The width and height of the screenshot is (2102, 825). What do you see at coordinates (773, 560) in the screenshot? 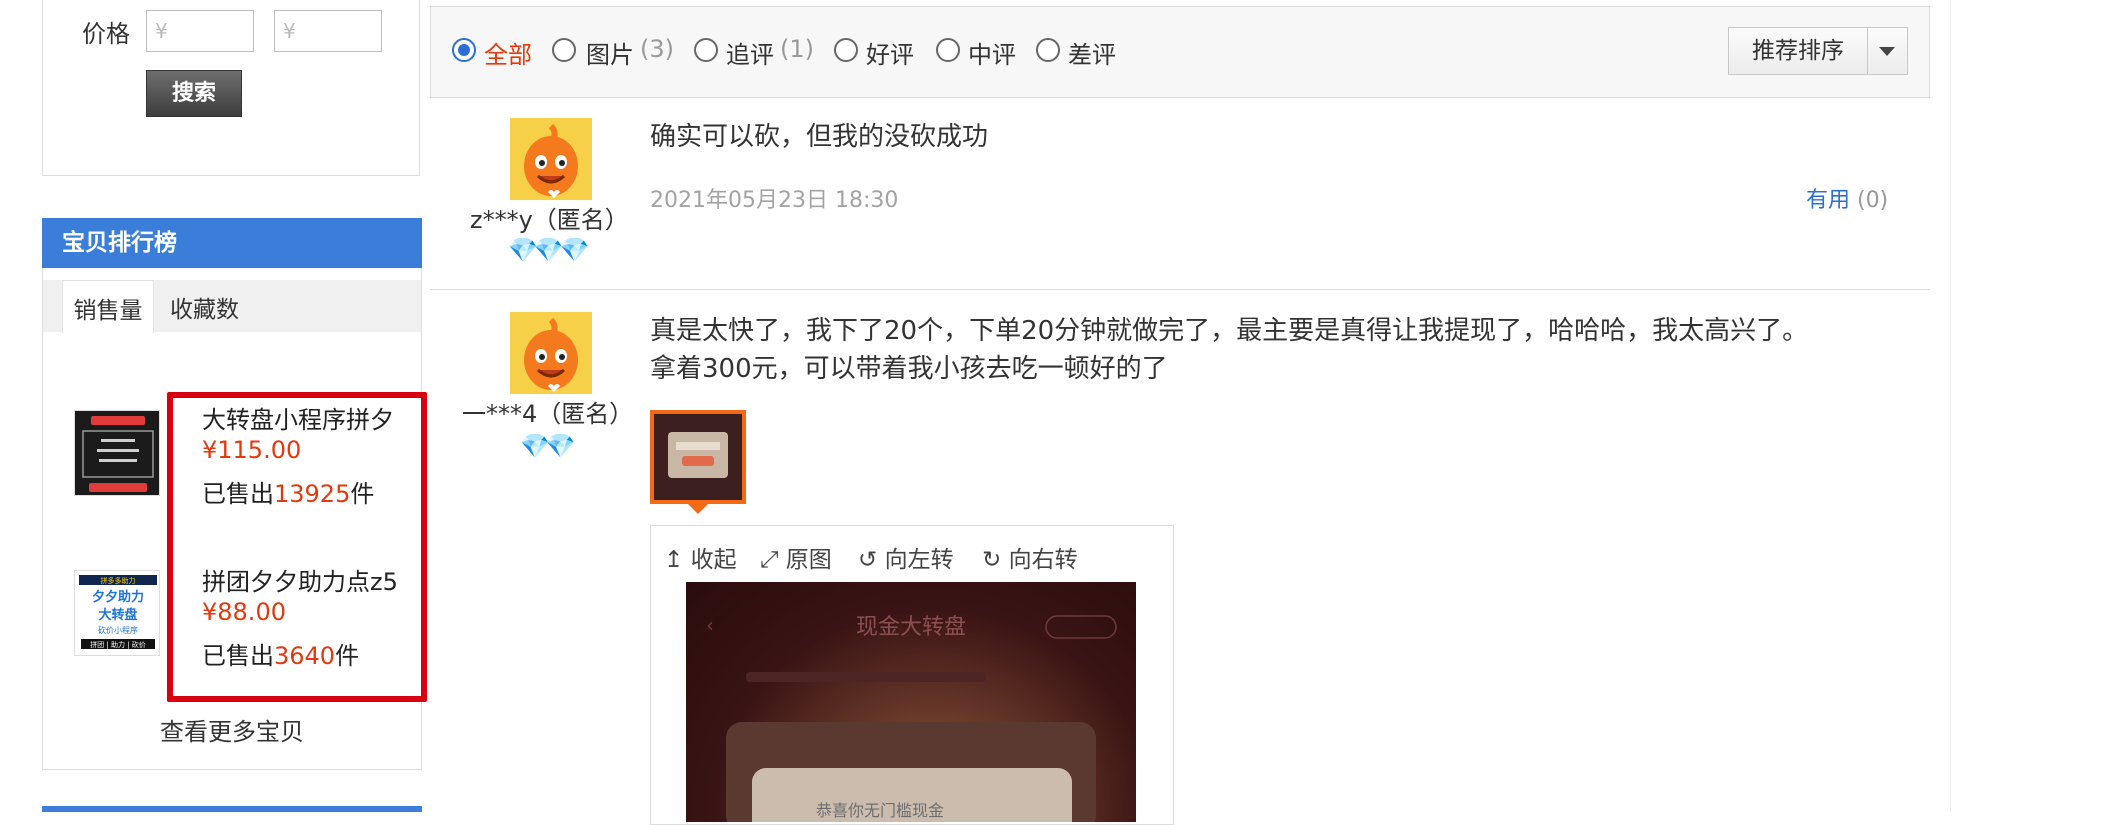
I see `expand-icon: ⤢` at bounding box center [773, 560].